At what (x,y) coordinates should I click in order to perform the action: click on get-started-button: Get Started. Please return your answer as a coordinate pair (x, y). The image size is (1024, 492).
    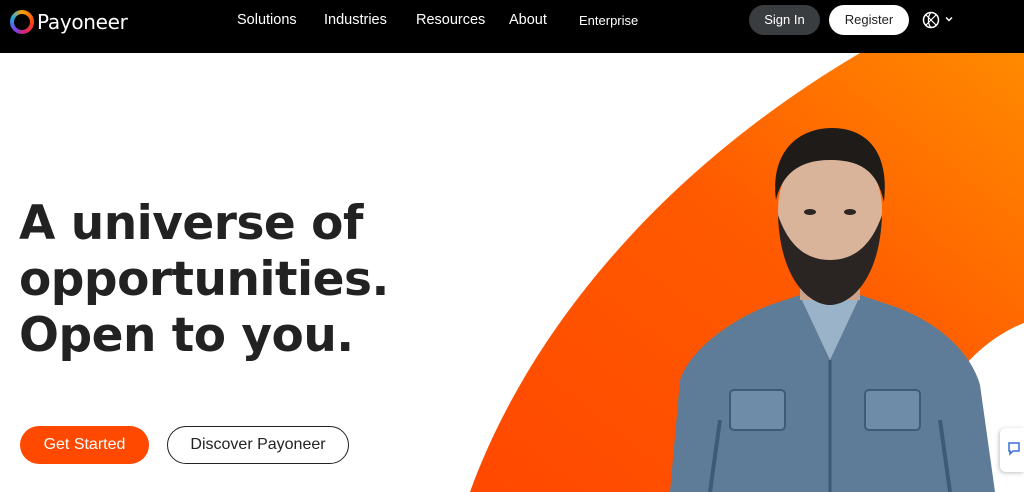
    Looking at the image, I should click on (84, 445).